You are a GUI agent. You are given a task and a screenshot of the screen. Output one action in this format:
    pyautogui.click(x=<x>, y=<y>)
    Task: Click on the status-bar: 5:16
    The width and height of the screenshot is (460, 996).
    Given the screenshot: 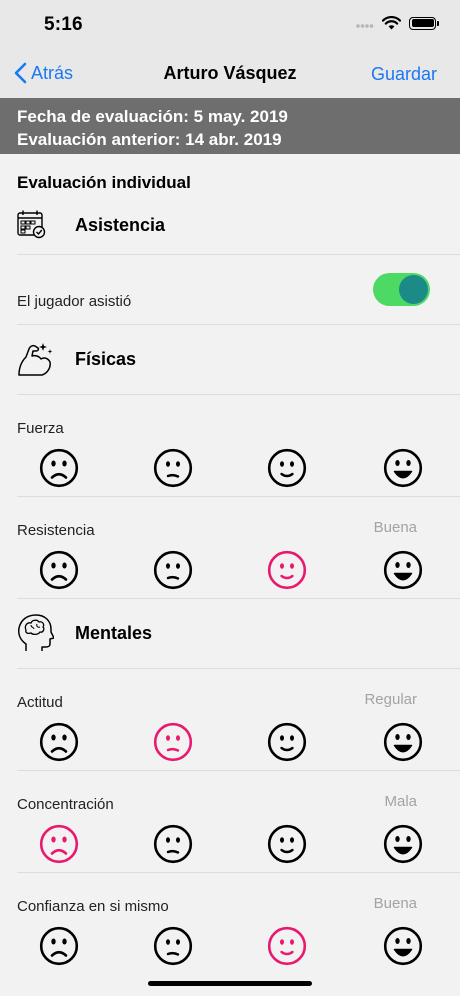 What is the action you would take?
    pyautogui.click(x=230, y=25)
    